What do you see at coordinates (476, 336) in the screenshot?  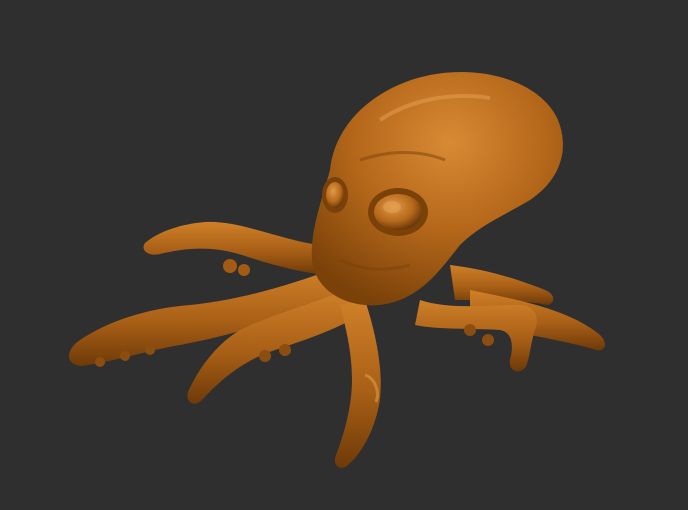 I see `arm-front-right` at bounding box center [476, 336].